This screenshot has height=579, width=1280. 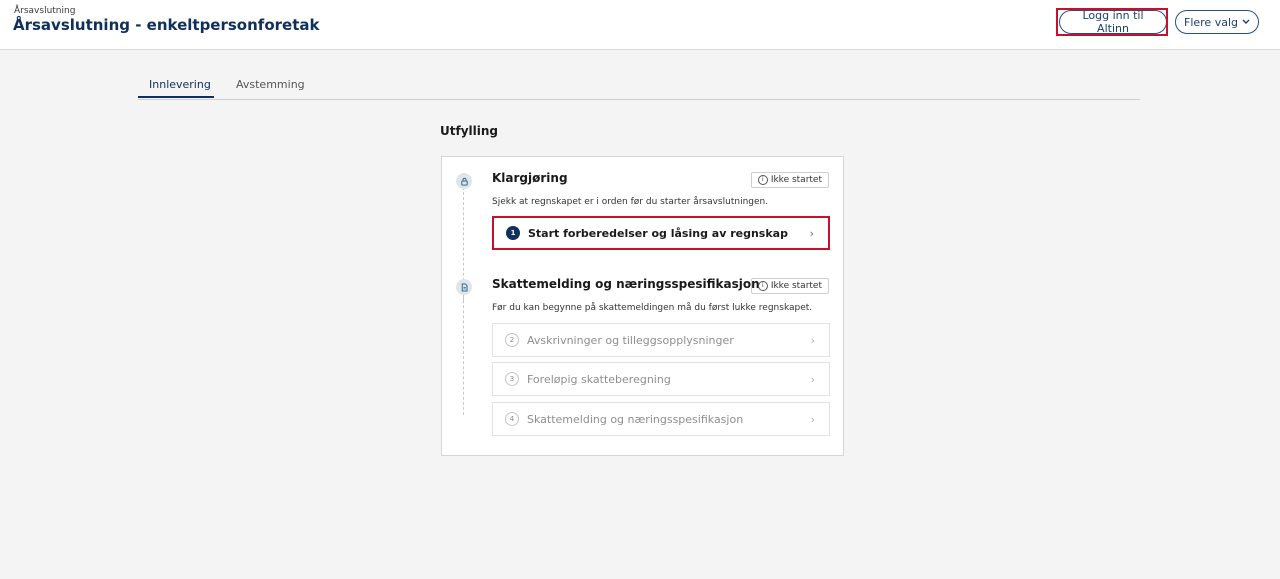 What do you see at coordinates (1211, 22) in the screenshot?
I see `more-options-label: Flere valg` at bounding box center [1211, 22].